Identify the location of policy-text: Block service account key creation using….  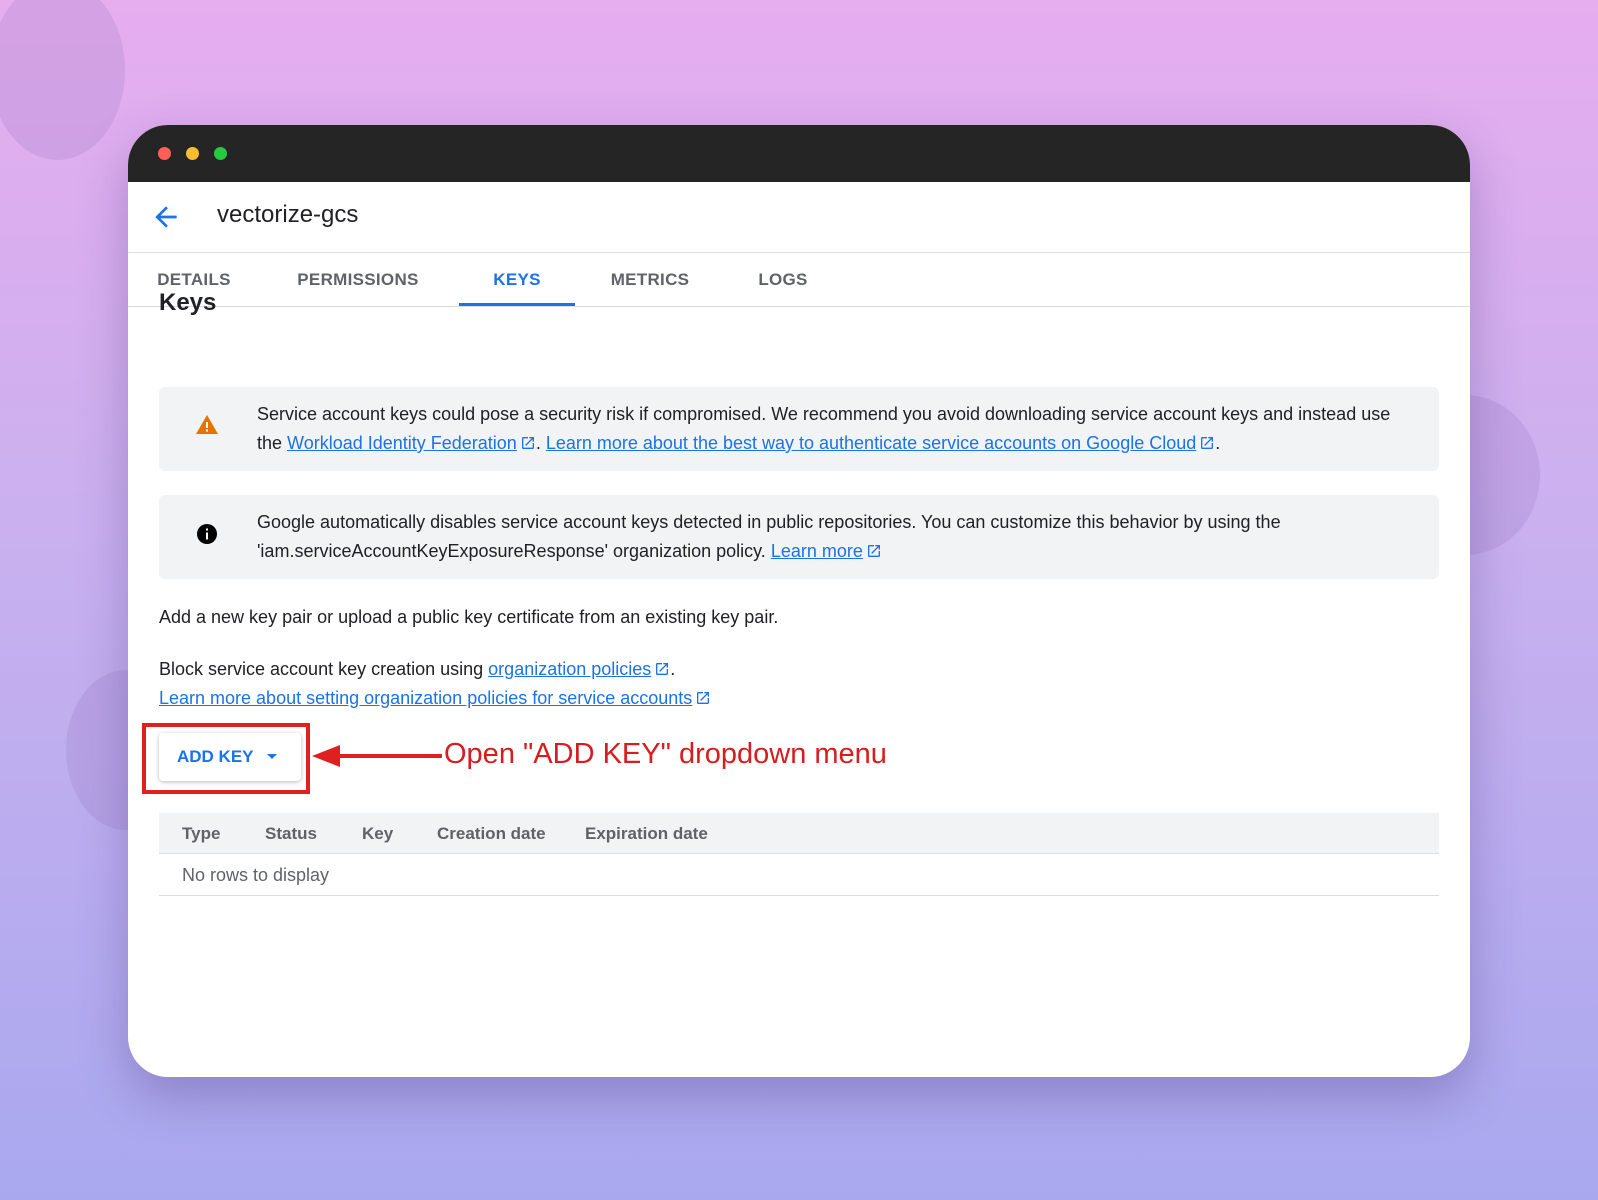
(435, 684).